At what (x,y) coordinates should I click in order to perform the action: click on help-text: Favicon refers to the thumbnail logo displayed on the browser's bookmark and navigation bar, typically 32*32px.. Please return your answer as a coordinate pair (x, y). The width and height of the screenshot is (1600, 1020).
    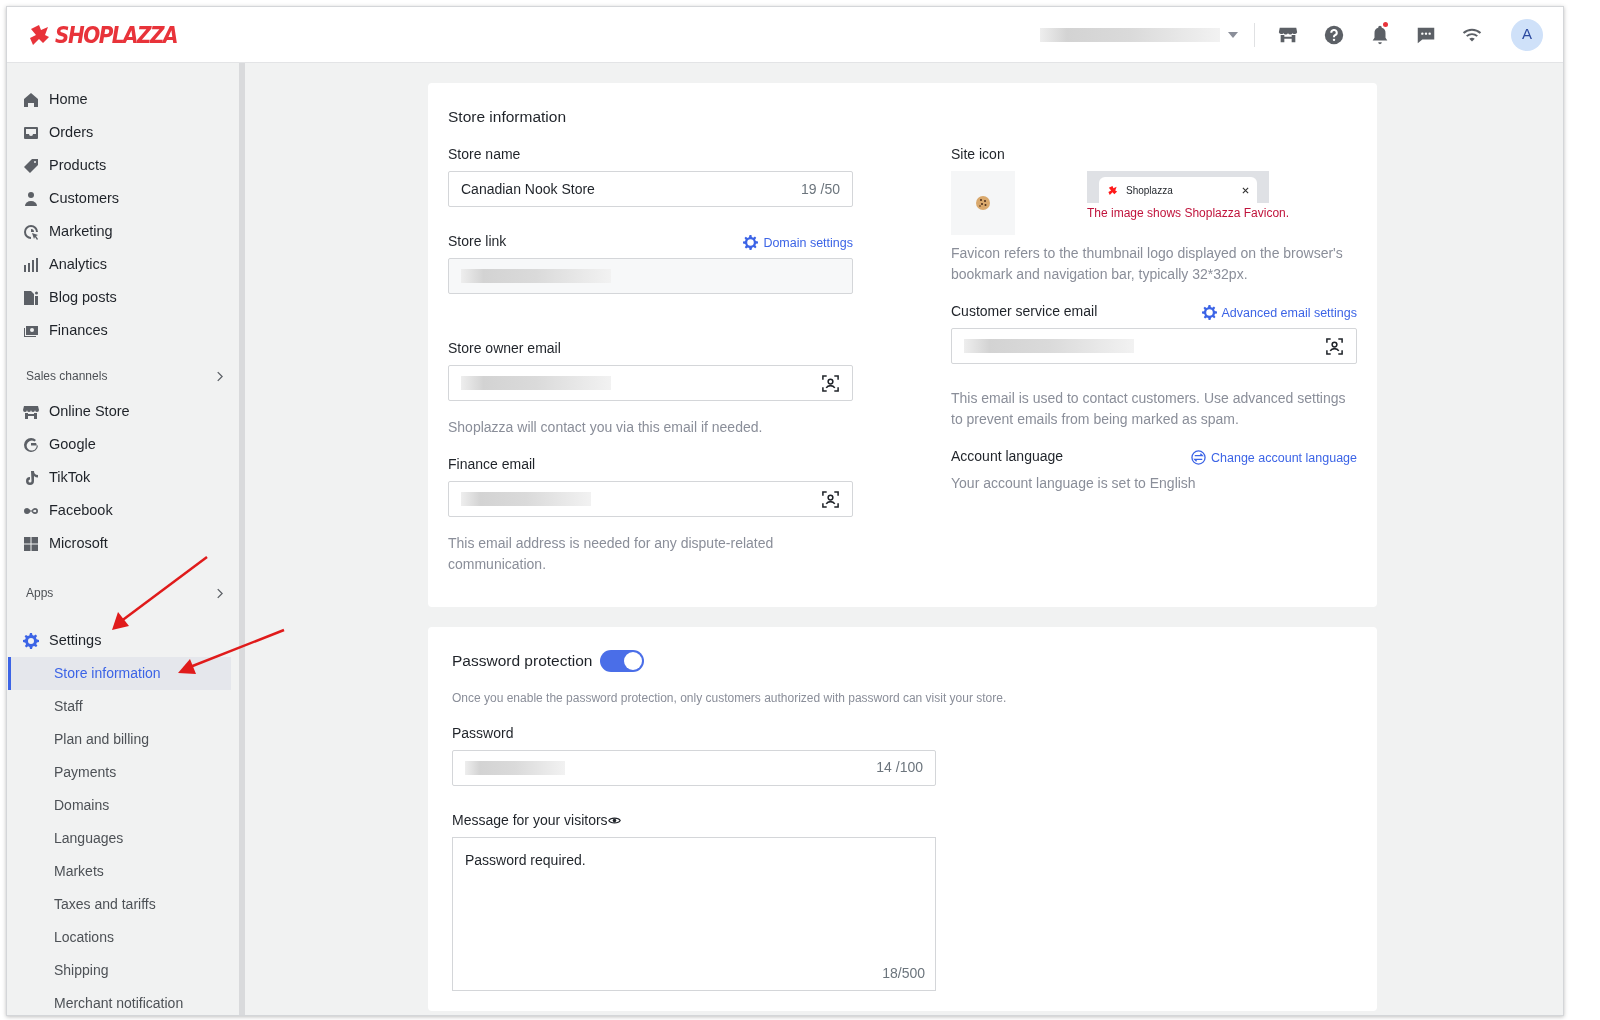
    Looking at the image, I should click on (1147, 264).